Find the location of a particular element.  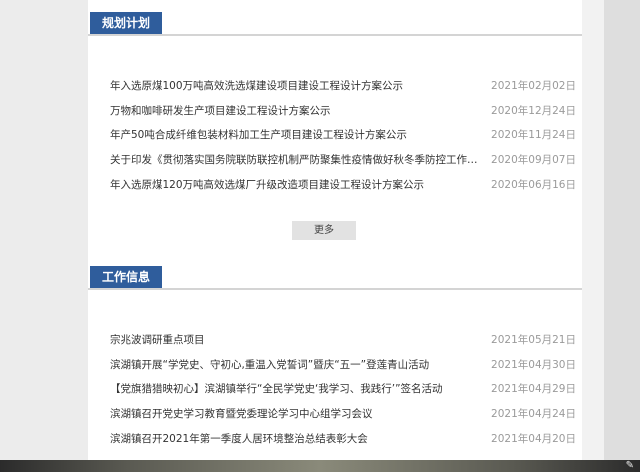

item-title: 年产50吨合成纤维包装材料加工生产项目建设工程设计方案公示 is located at coordinates (295, 135).